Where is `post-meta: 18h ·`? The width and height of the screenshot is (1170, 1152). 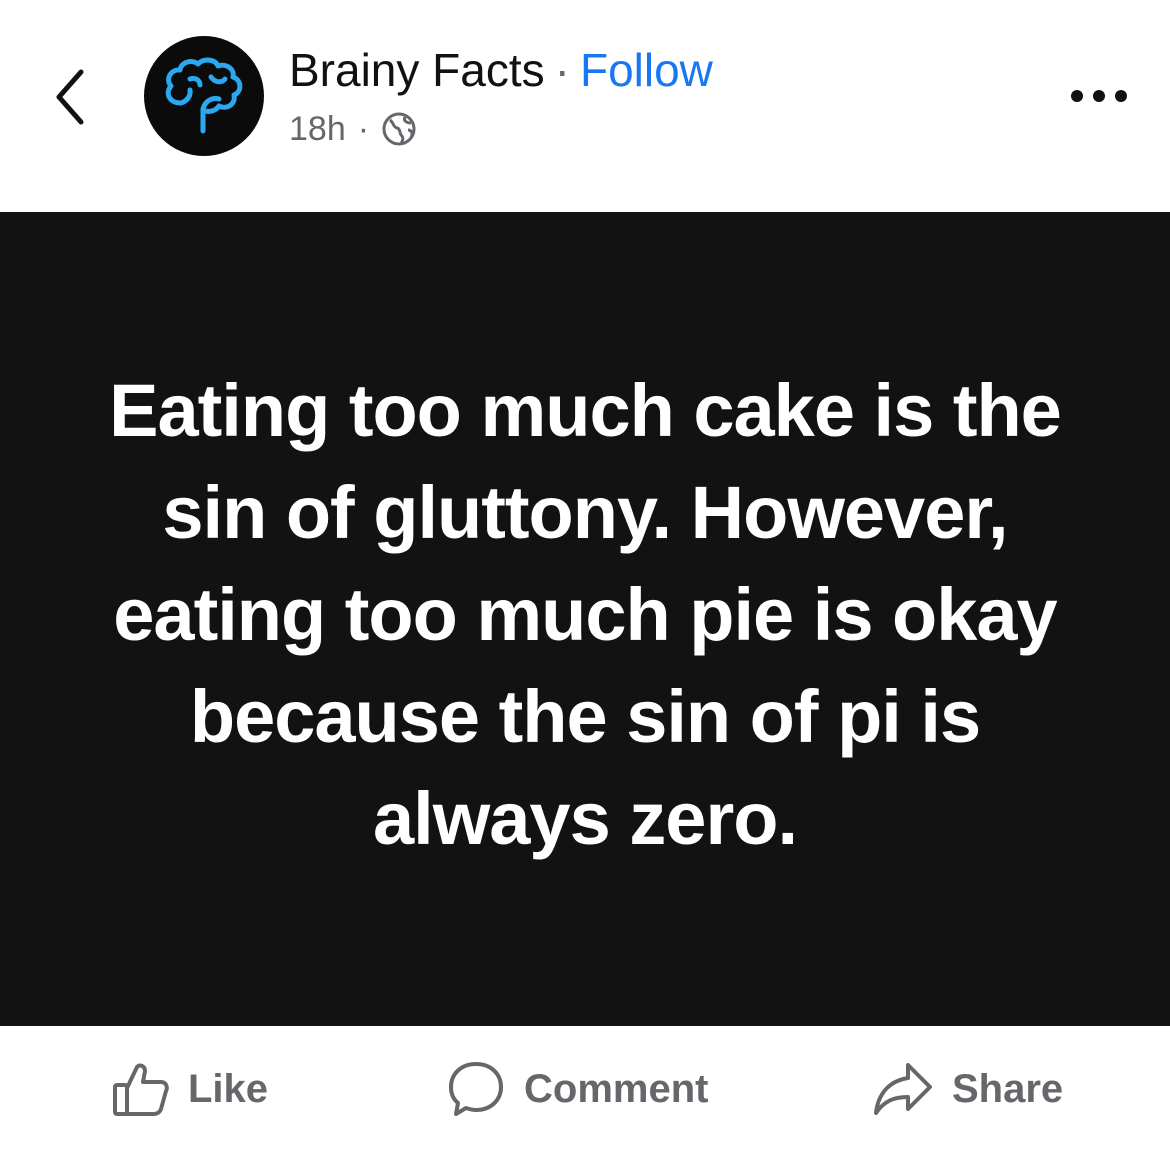 post-meta: 18h · is located at coordinates (353, 129).